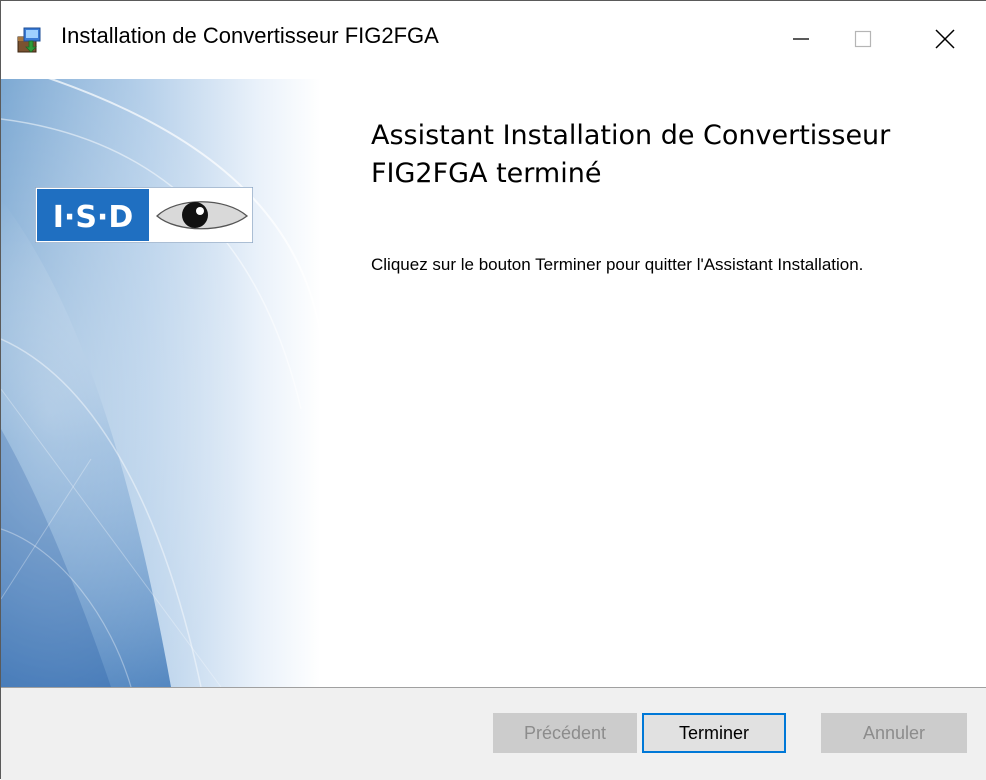  I want to click on minimize-icon, so click(801, 39).